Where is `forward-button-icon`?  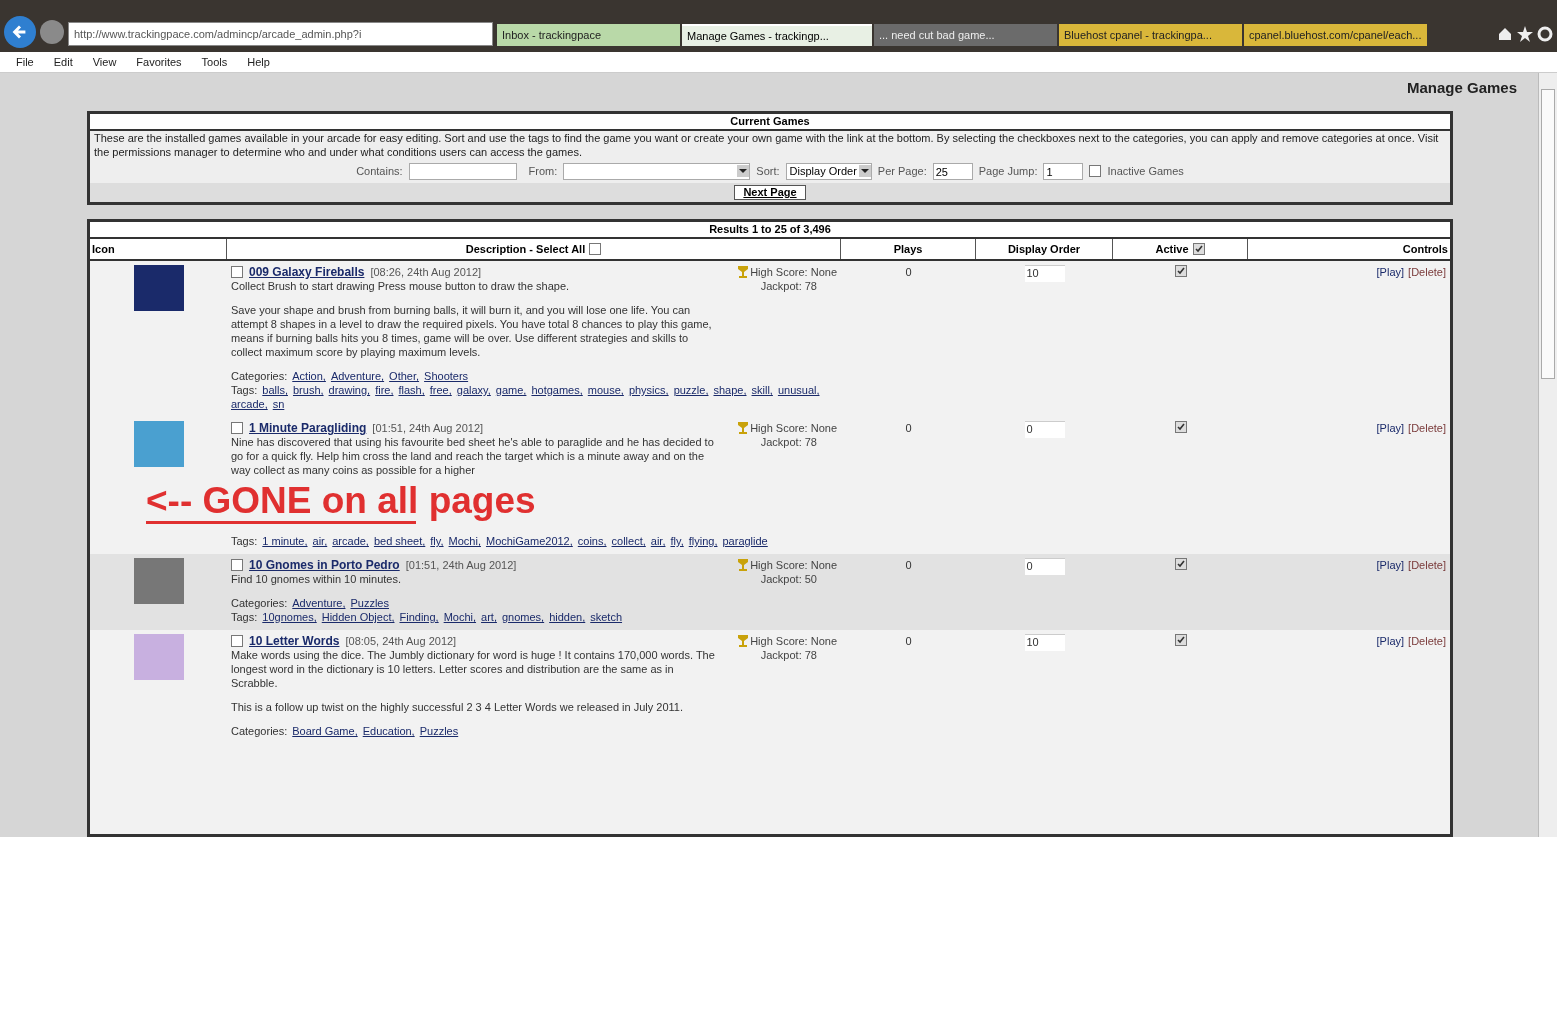
forward-button-icon is located at coordinates (52, 32).